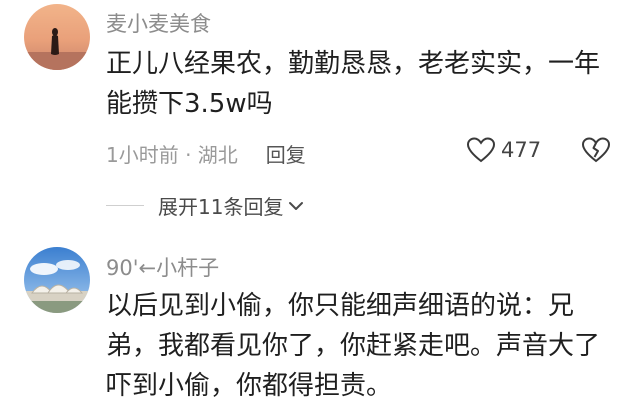 This screenshot has height=406, width=640. I want to click on dislike-button, so click(596, 152).